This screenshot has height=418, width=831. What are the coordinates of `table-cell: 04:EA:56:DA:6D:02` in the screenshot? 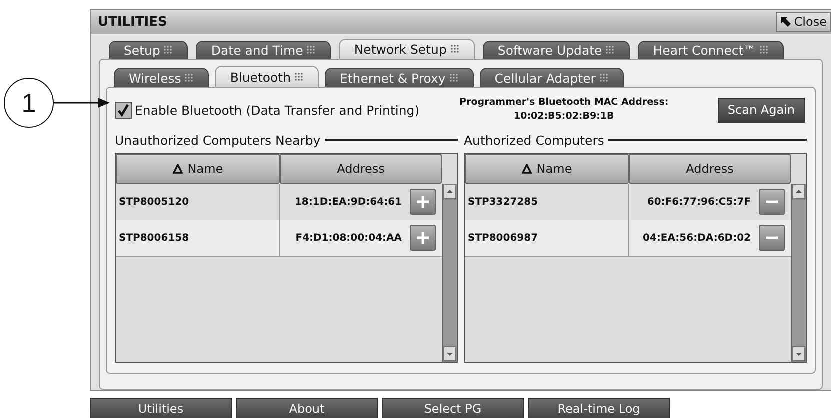 It's located at (697, 238).